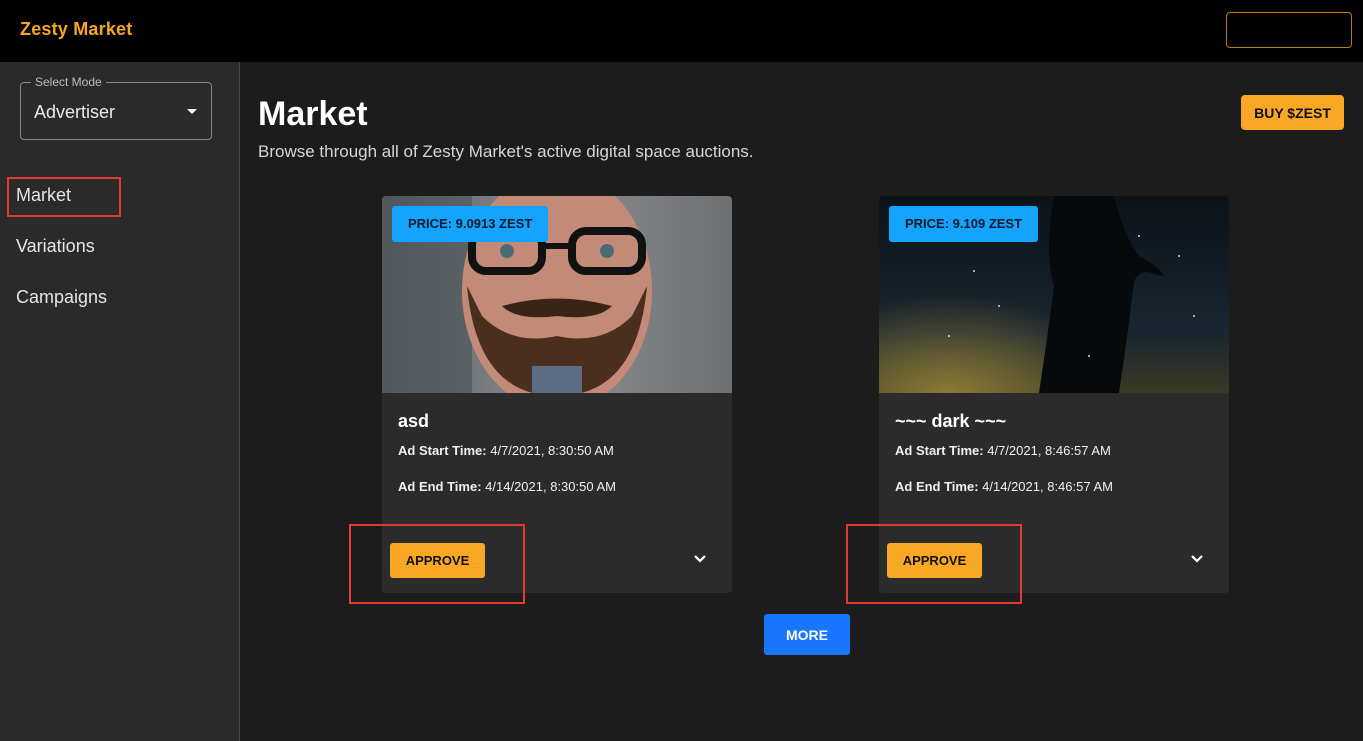 This screenshot has width=1363, height=741. I want to click on mode-select-label: Select Mode, so click(68, 82).